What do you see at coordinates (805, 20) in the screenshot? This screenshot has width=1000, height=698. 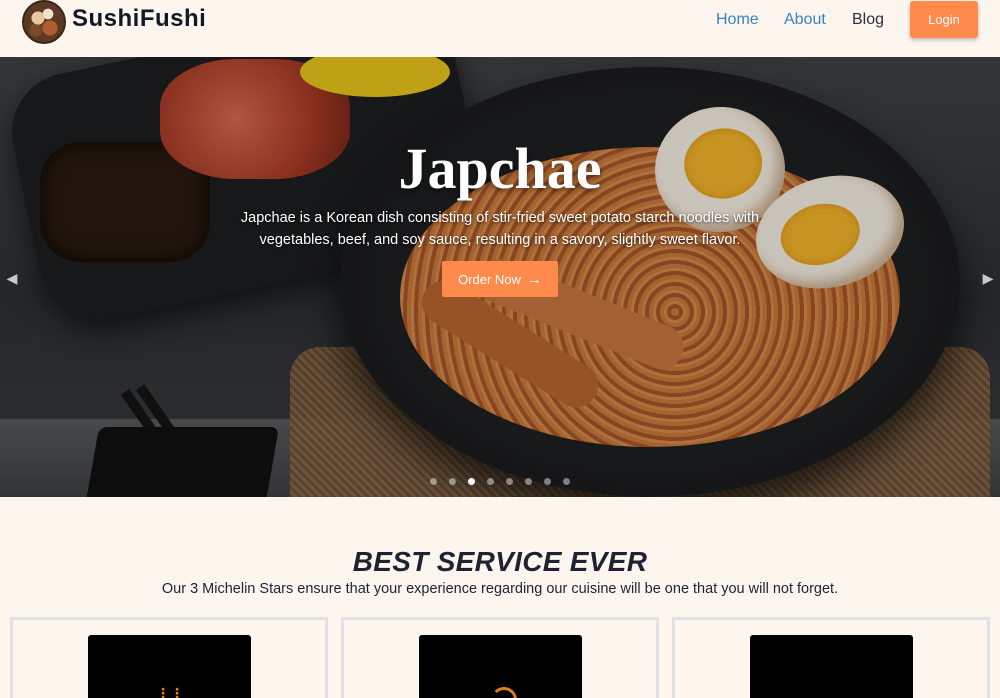 I see `nav-link-about: About` at bounding box center [805, 20].